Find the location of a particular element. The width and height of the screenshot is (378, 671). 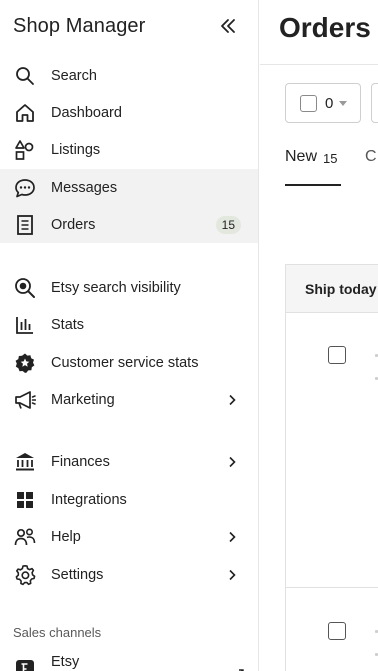

sidebar-title: Shop Manager is located at coordinates (79, 25).